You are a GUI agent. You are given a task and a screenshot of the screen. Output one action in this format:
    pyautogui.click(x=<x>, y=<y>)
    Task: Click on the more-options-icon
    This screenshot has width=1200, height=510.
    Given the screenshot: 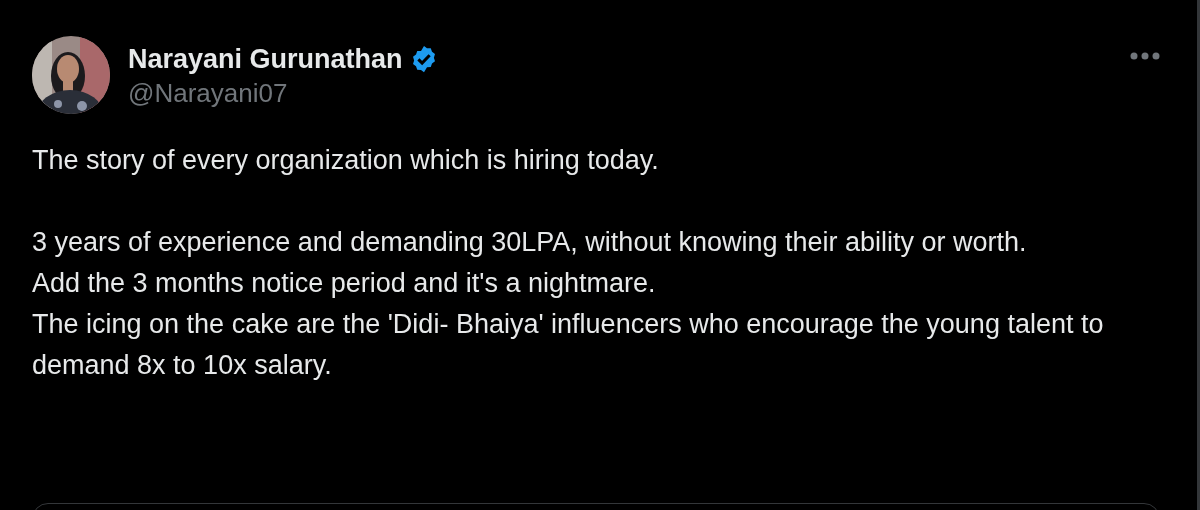 What is the action you would take?
    pyautogui.click(x=1145, y=56)
    